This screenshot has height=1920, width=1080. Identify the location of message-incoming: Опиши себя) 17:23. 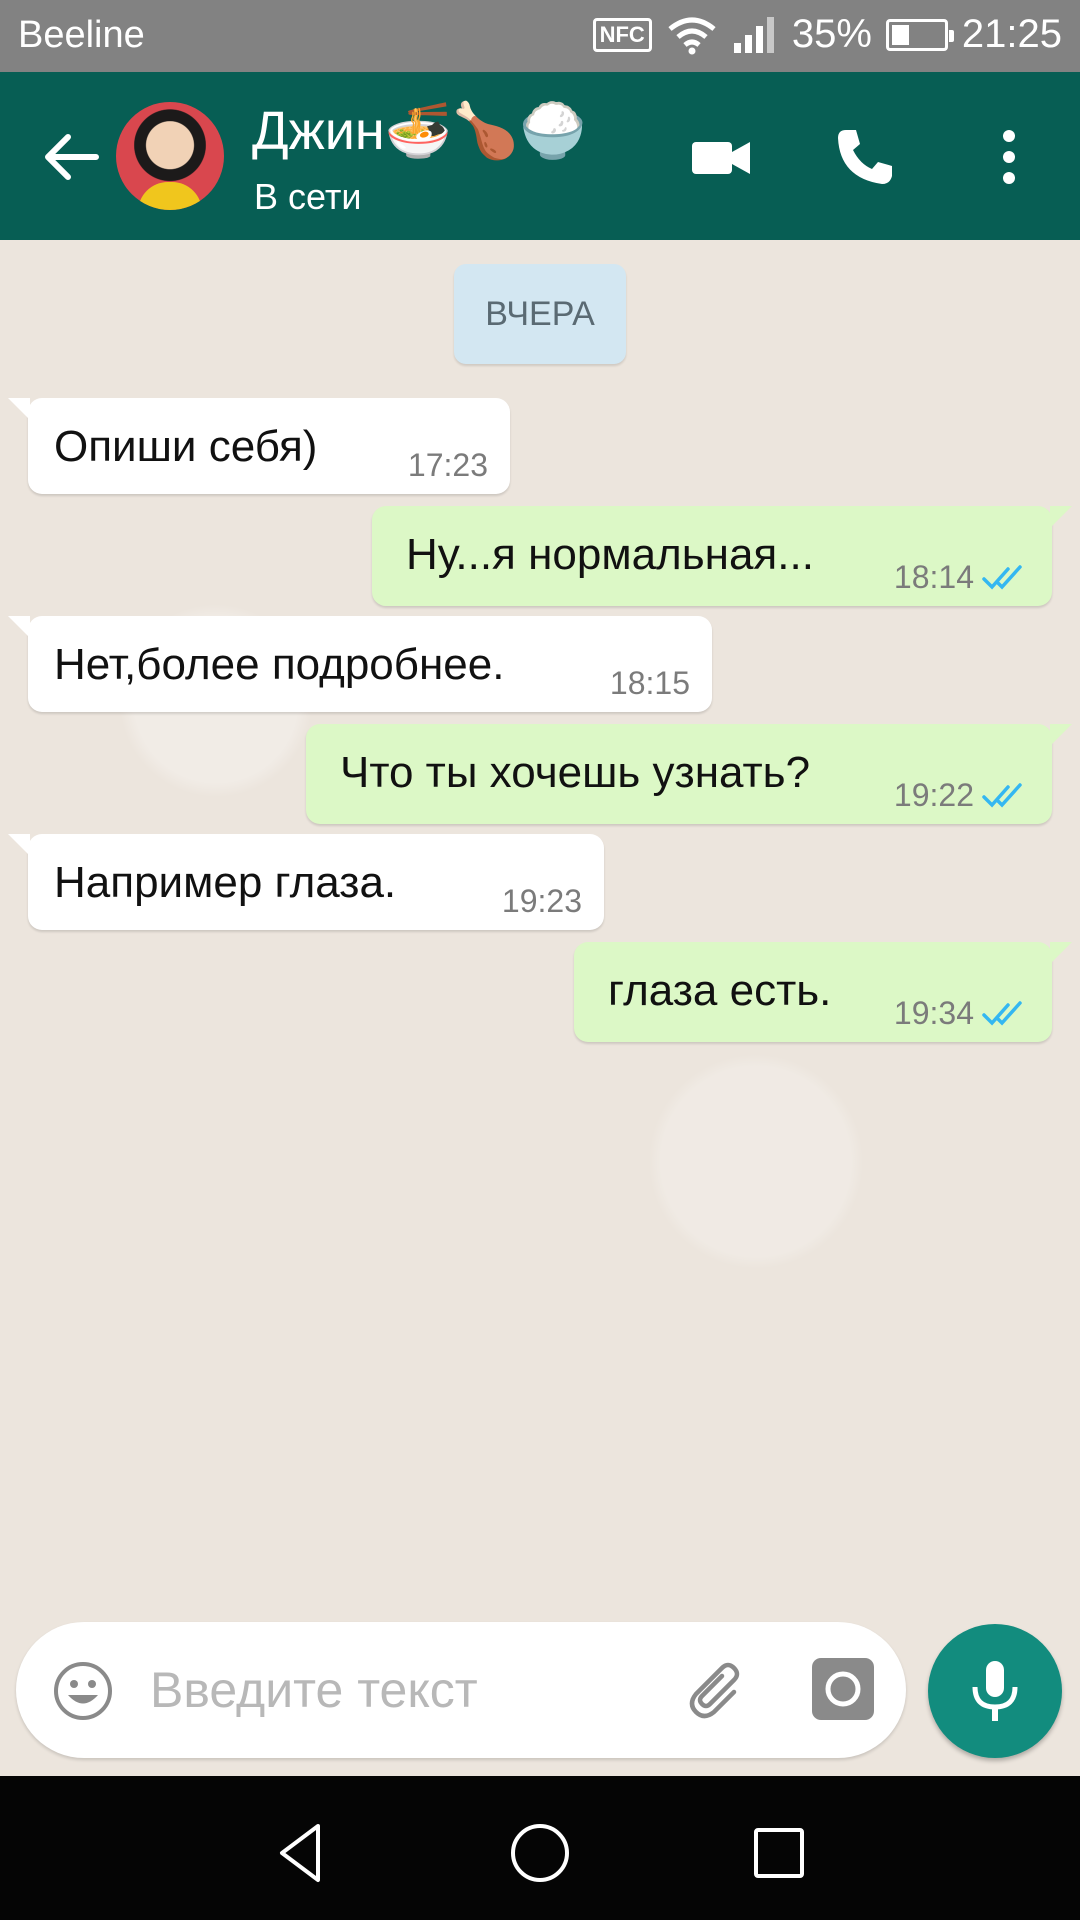
(259, 446).